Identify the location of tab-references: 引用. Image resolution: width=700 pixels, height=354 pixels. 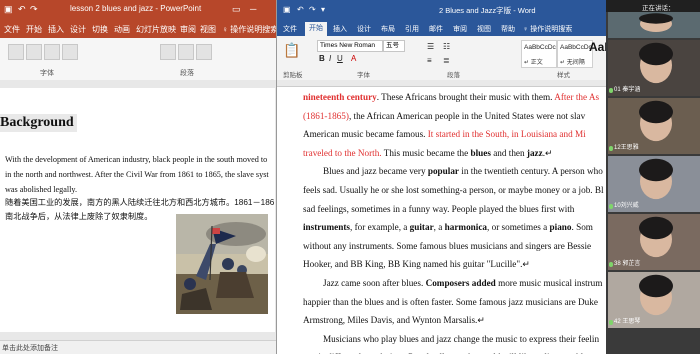
(412, 29).